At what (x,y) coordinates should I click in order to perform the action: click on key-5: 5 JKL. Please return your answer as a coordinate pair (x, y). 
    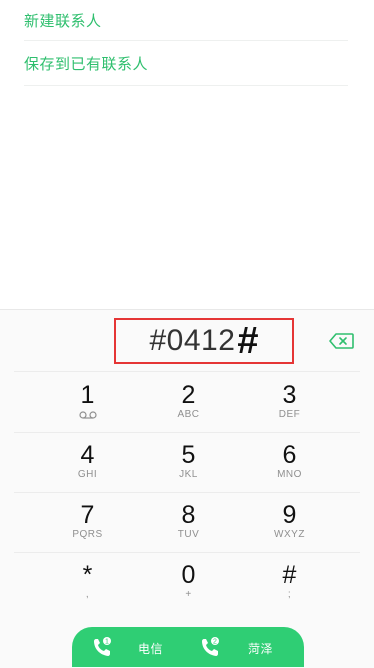
    Looking at the image, I should click on (188, 462).